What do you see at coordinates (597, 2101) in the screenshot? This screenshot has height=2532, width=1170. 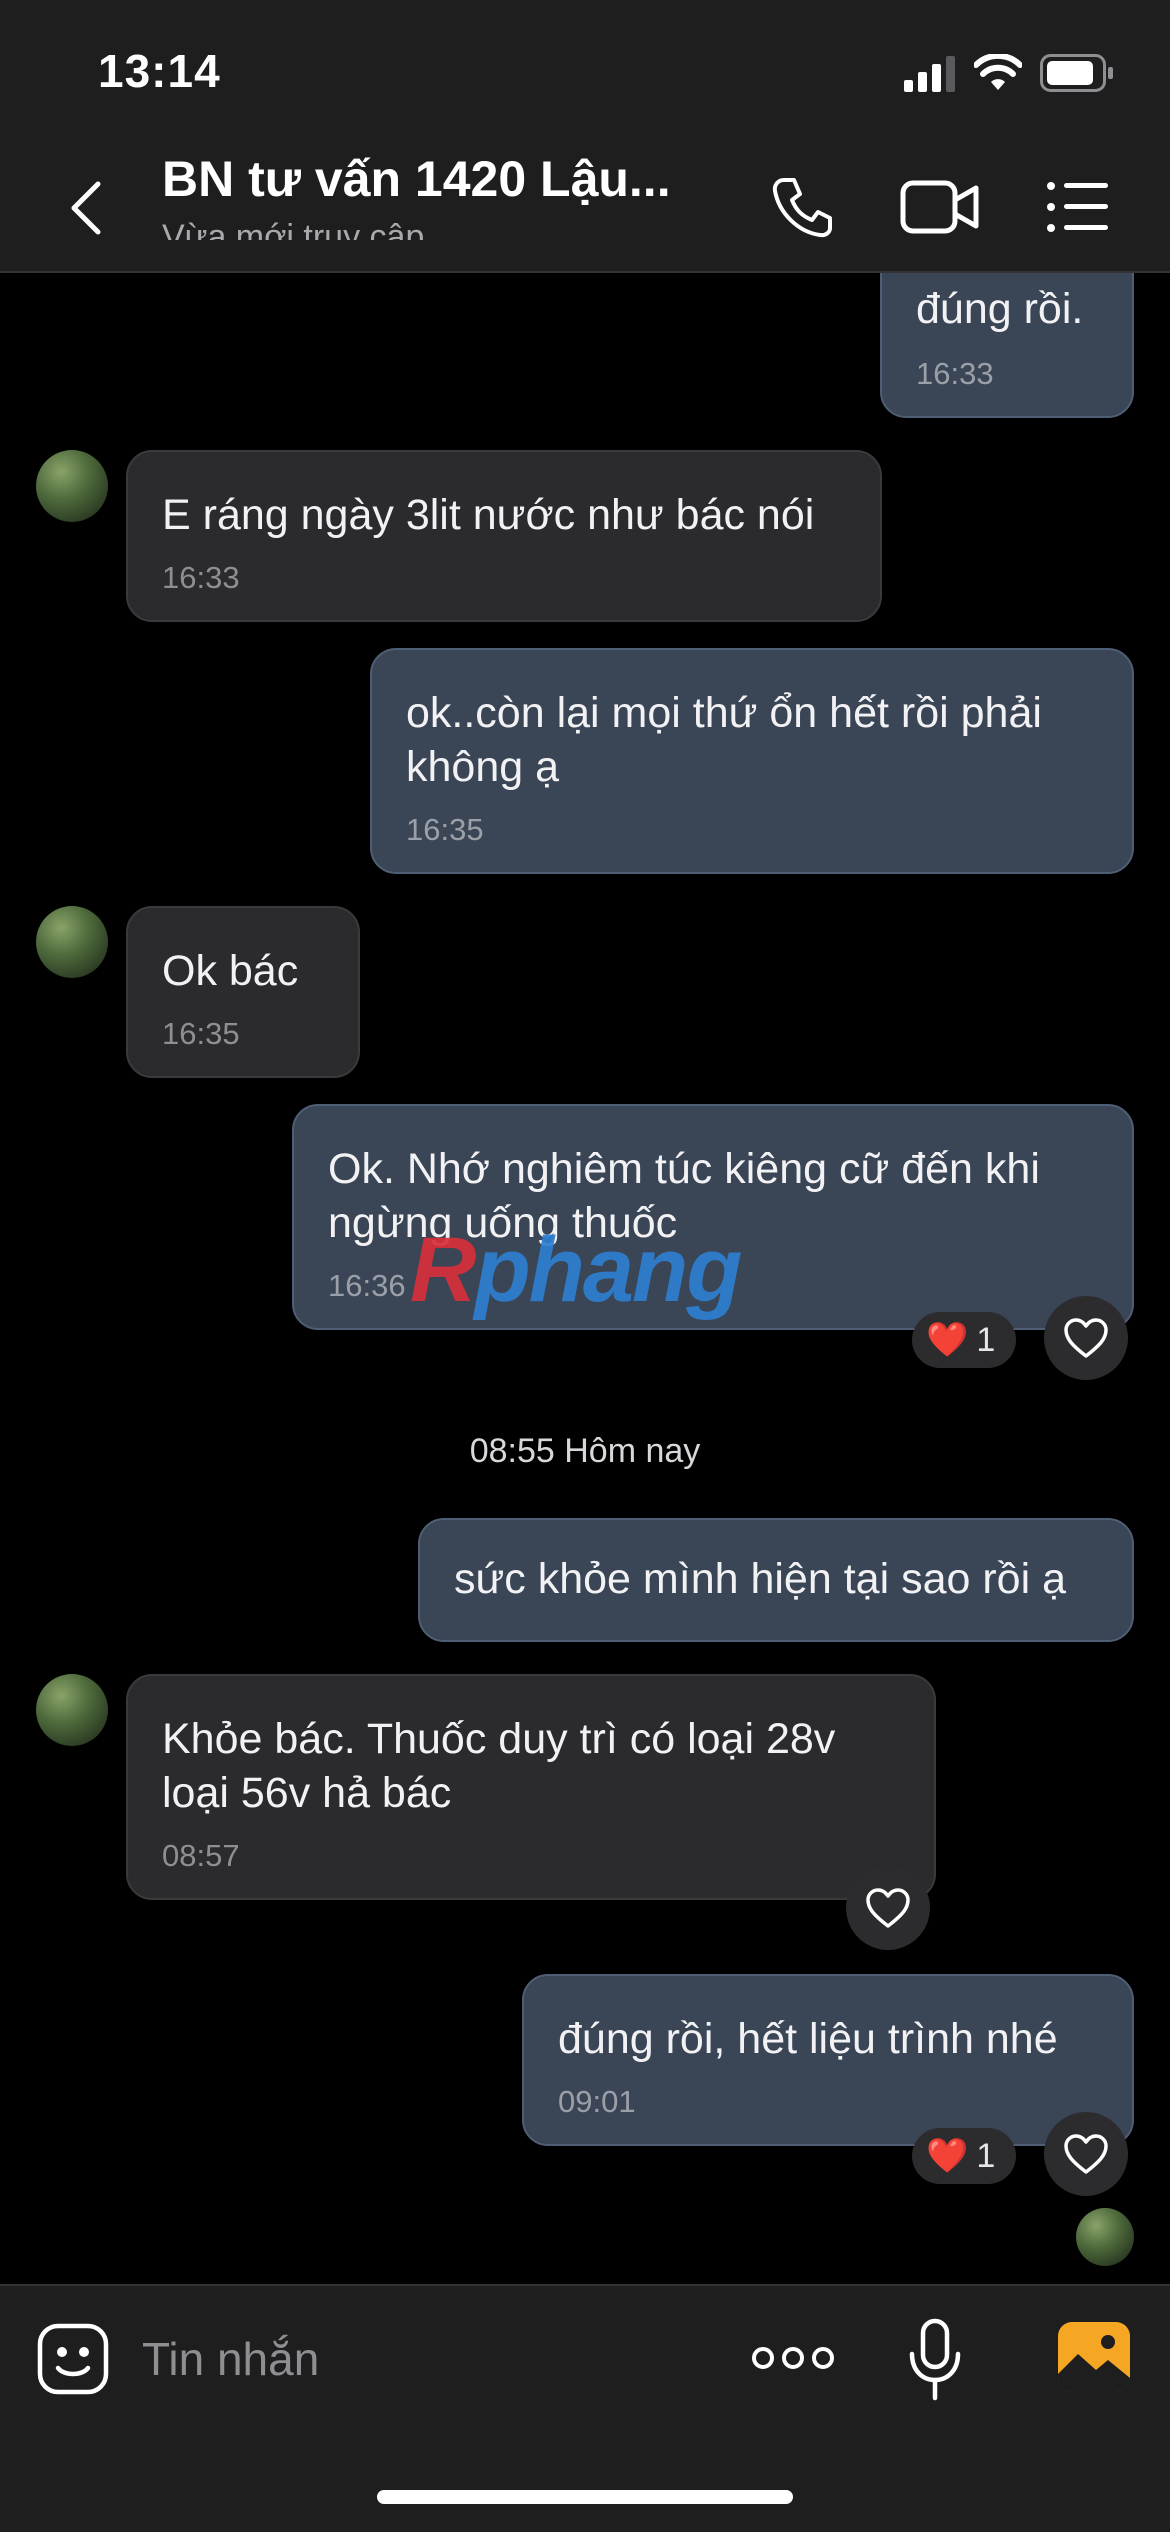 I see `message-time: 09:01` at bounding box center [597, 2101].